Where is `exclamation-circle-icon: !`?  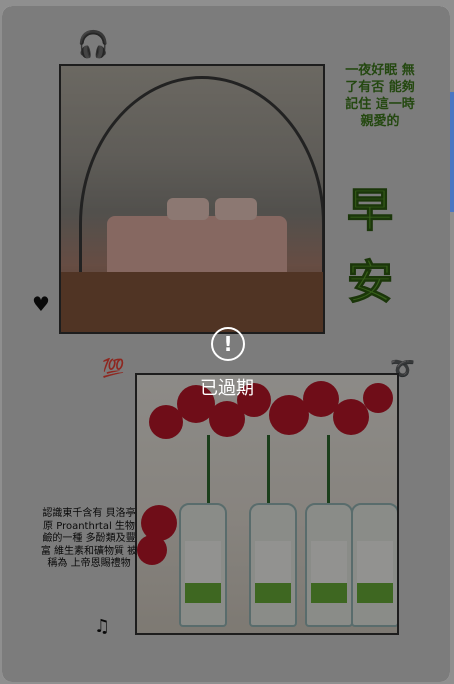 exclamation-circle-icon: ! is located at coordinates (228, 344).